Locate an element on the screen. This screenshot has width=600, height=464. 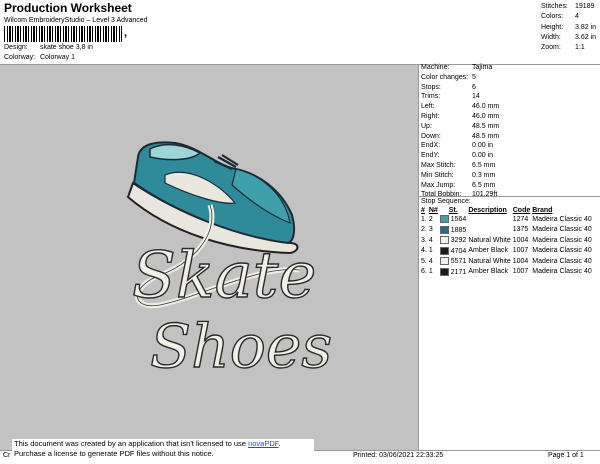
shoe-collar is located at coordinates (175, 152).